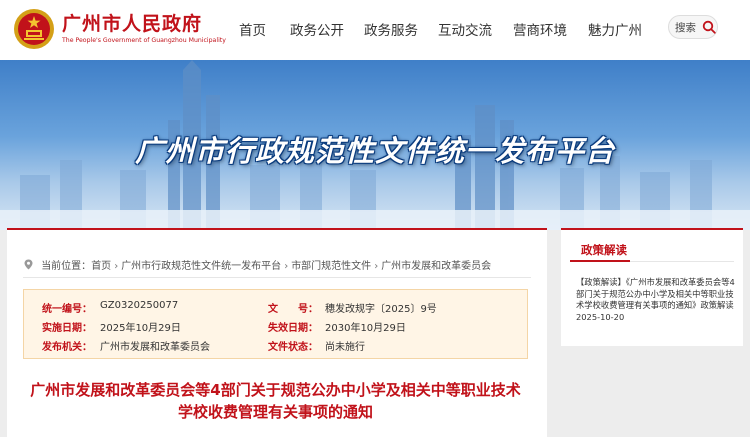 This screenshot has height=437, width=750. I want to click on expire-date-label: 失效日期：, so click(293, 328).